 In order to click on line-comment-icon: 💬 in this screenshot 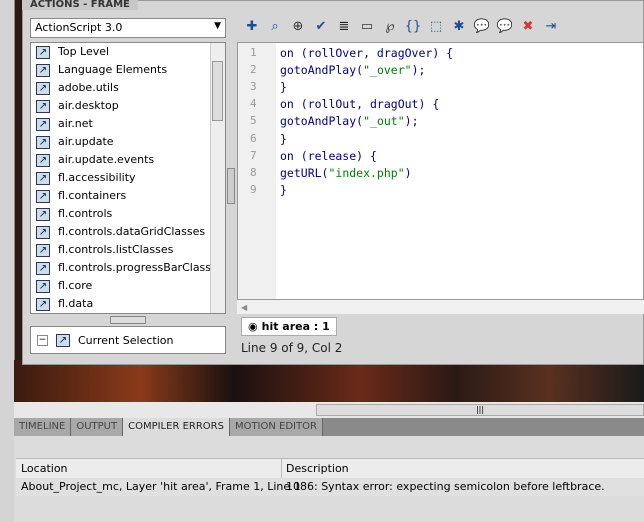, I will do `click(505, 27)`.